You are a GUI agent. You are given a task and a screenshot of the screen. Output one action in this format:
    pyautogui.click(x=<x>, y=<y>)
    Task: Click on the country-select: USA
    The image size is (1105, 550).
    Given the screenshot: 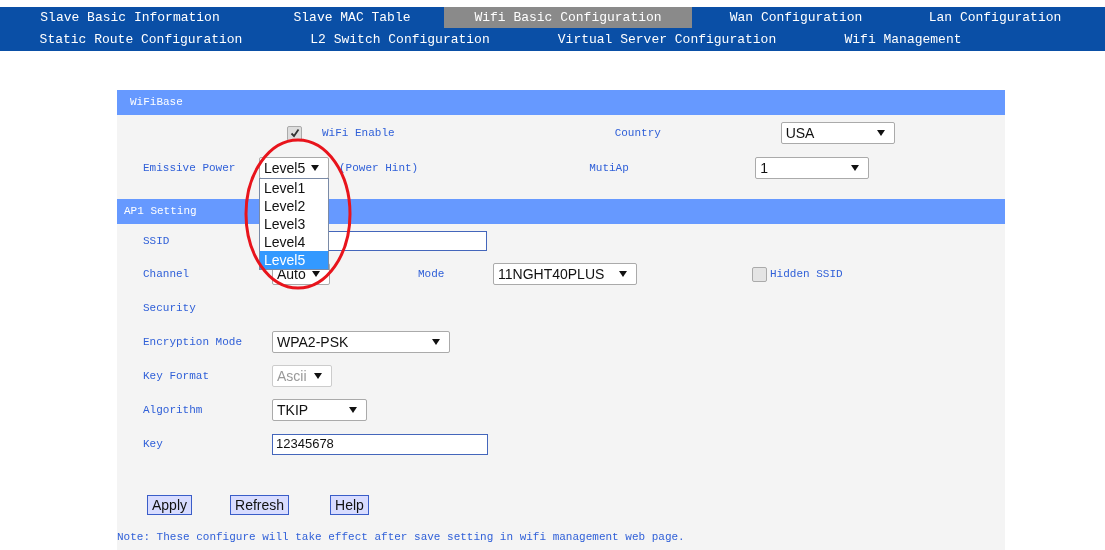 What is the action you would take?
    pyautogui.click(x=837, y=133)
    